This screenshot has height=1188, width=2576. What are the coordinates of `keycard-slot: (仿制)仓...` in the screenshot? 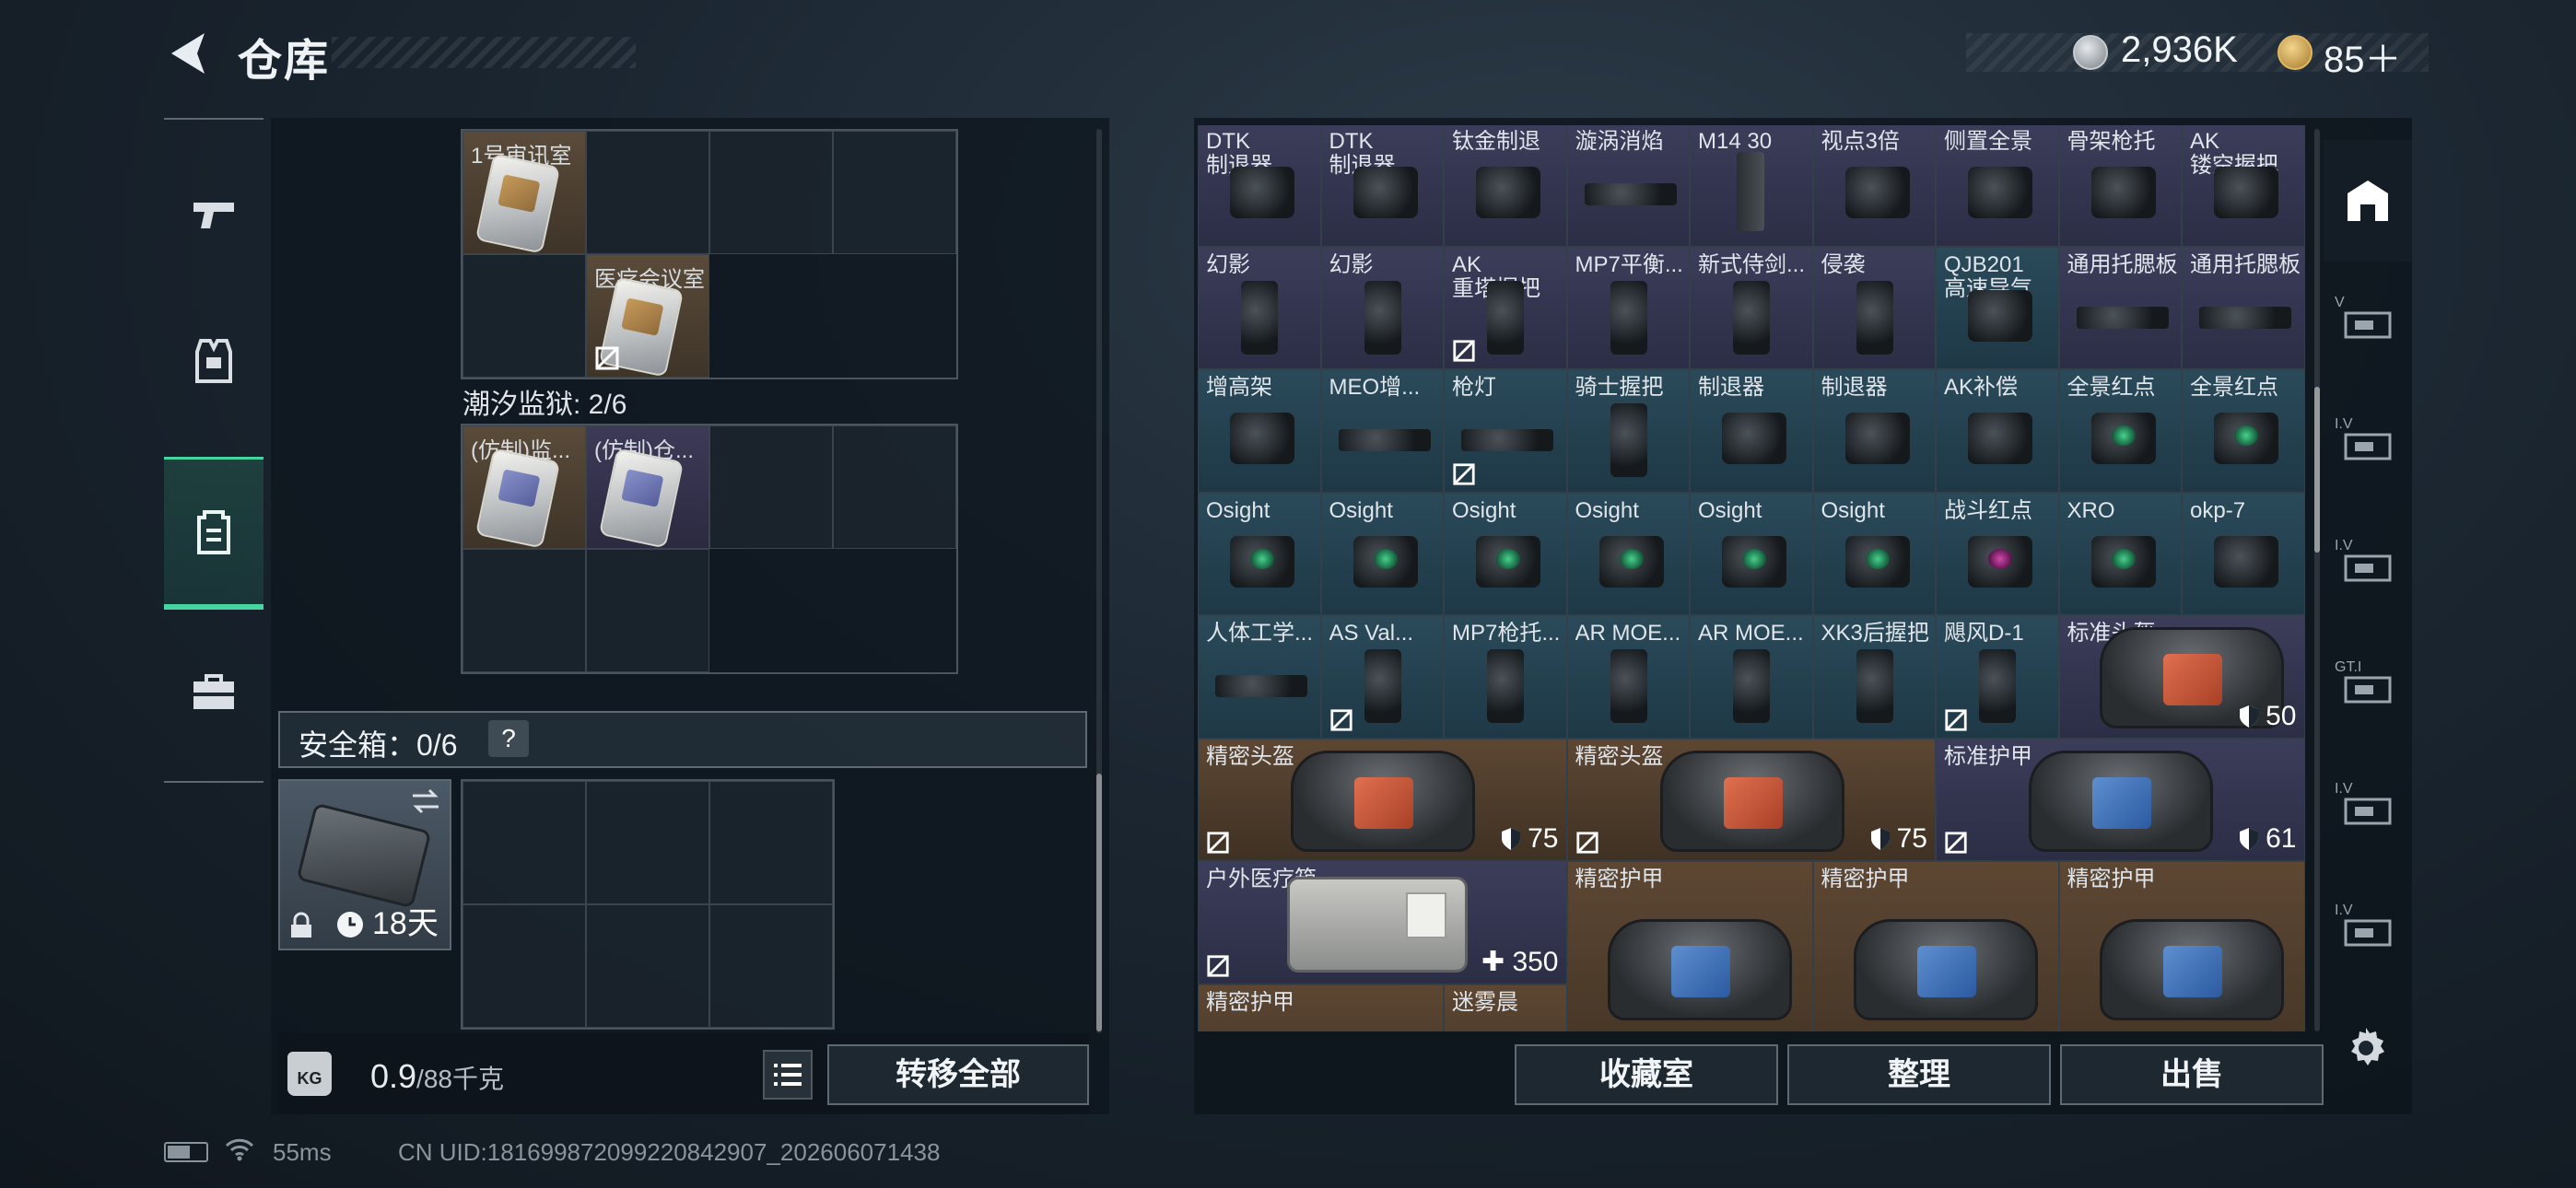 It's located at (647, 487).